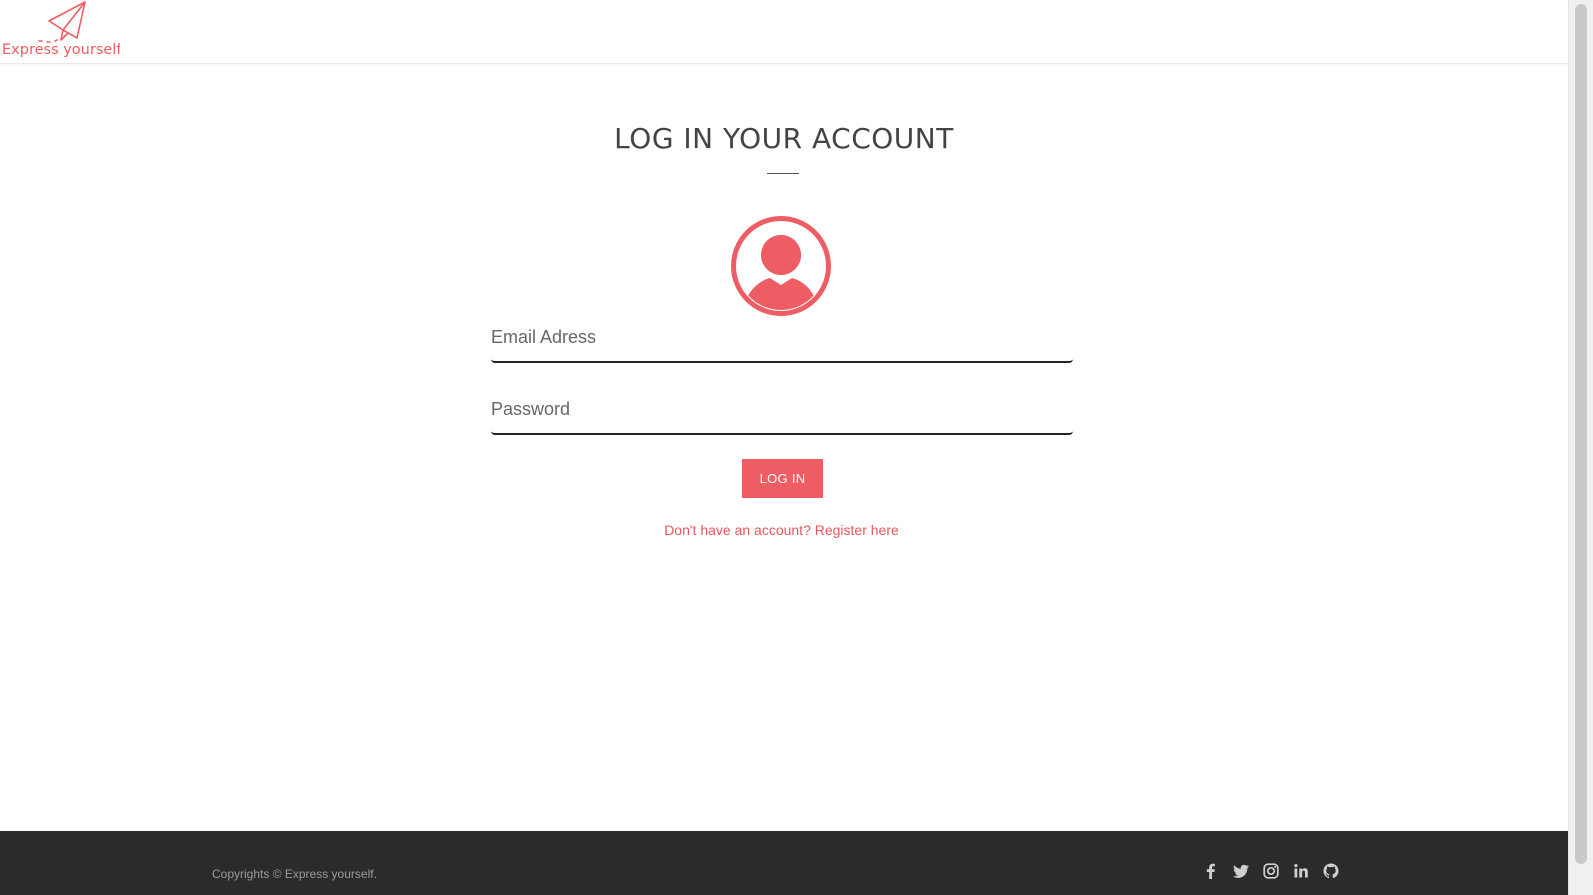 The height and width of the screenshot is (895, 1593). I want to click on site-footer: Copyrights © Express yourself., so click(784, 863).